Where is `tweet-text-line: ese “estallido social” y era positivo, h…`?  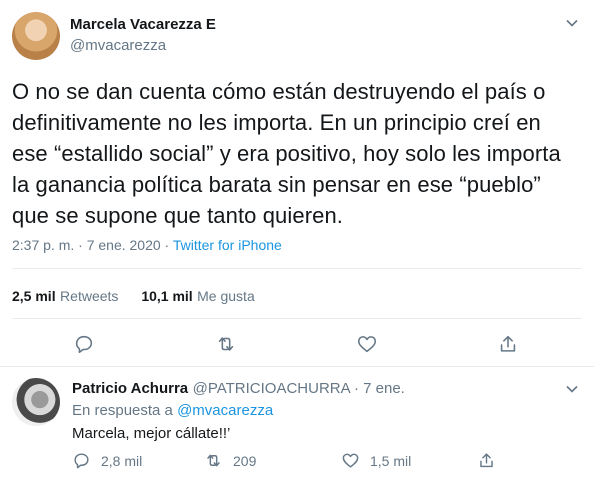
tweet-text-line: ese “estallido social” y era positivo, h… is located at coordinates (286, 153).